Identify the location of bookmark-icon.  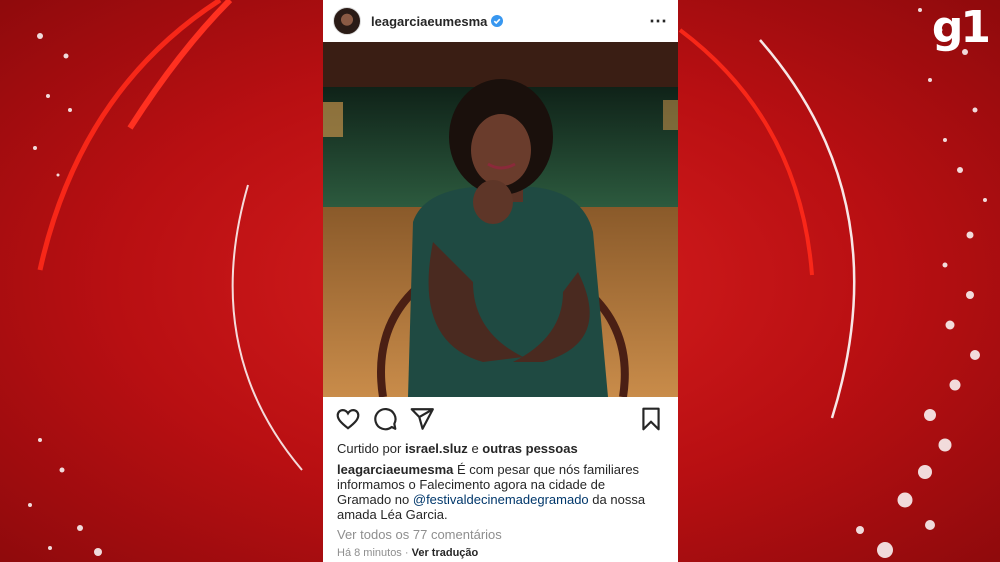
(651, 419).